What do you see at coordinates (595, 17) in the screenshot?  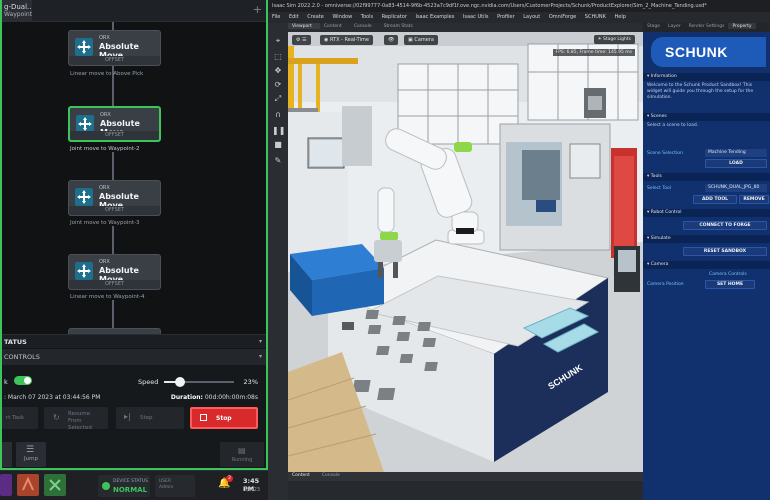 I see `menu-schunk: SCHUNK` at bounding box center [595, 17].